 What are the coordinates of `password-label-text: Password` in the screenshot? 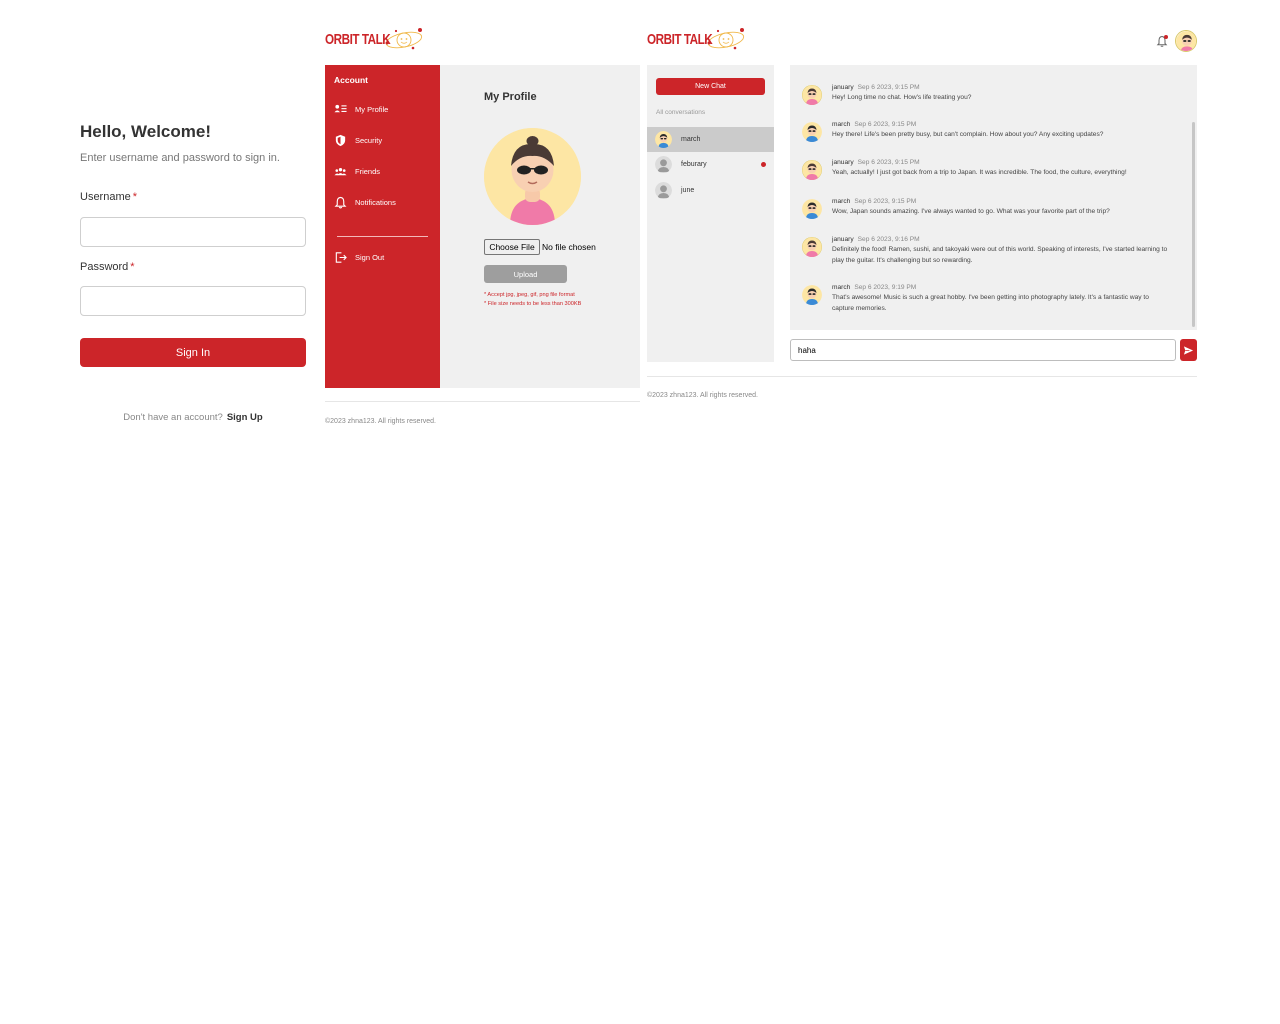 It's located at (104, 267).